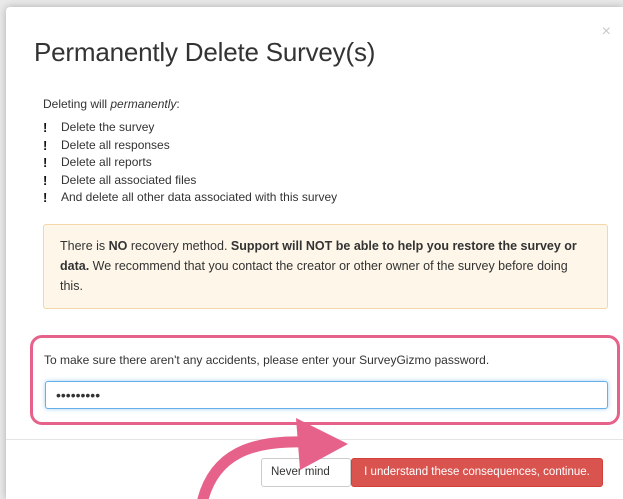 This screenshot has height=499, width=623. Describe the element at coordinates (205, 52) in the screenshot. I see `dialog-title: Permanently Delete Survey(s)` at that location.